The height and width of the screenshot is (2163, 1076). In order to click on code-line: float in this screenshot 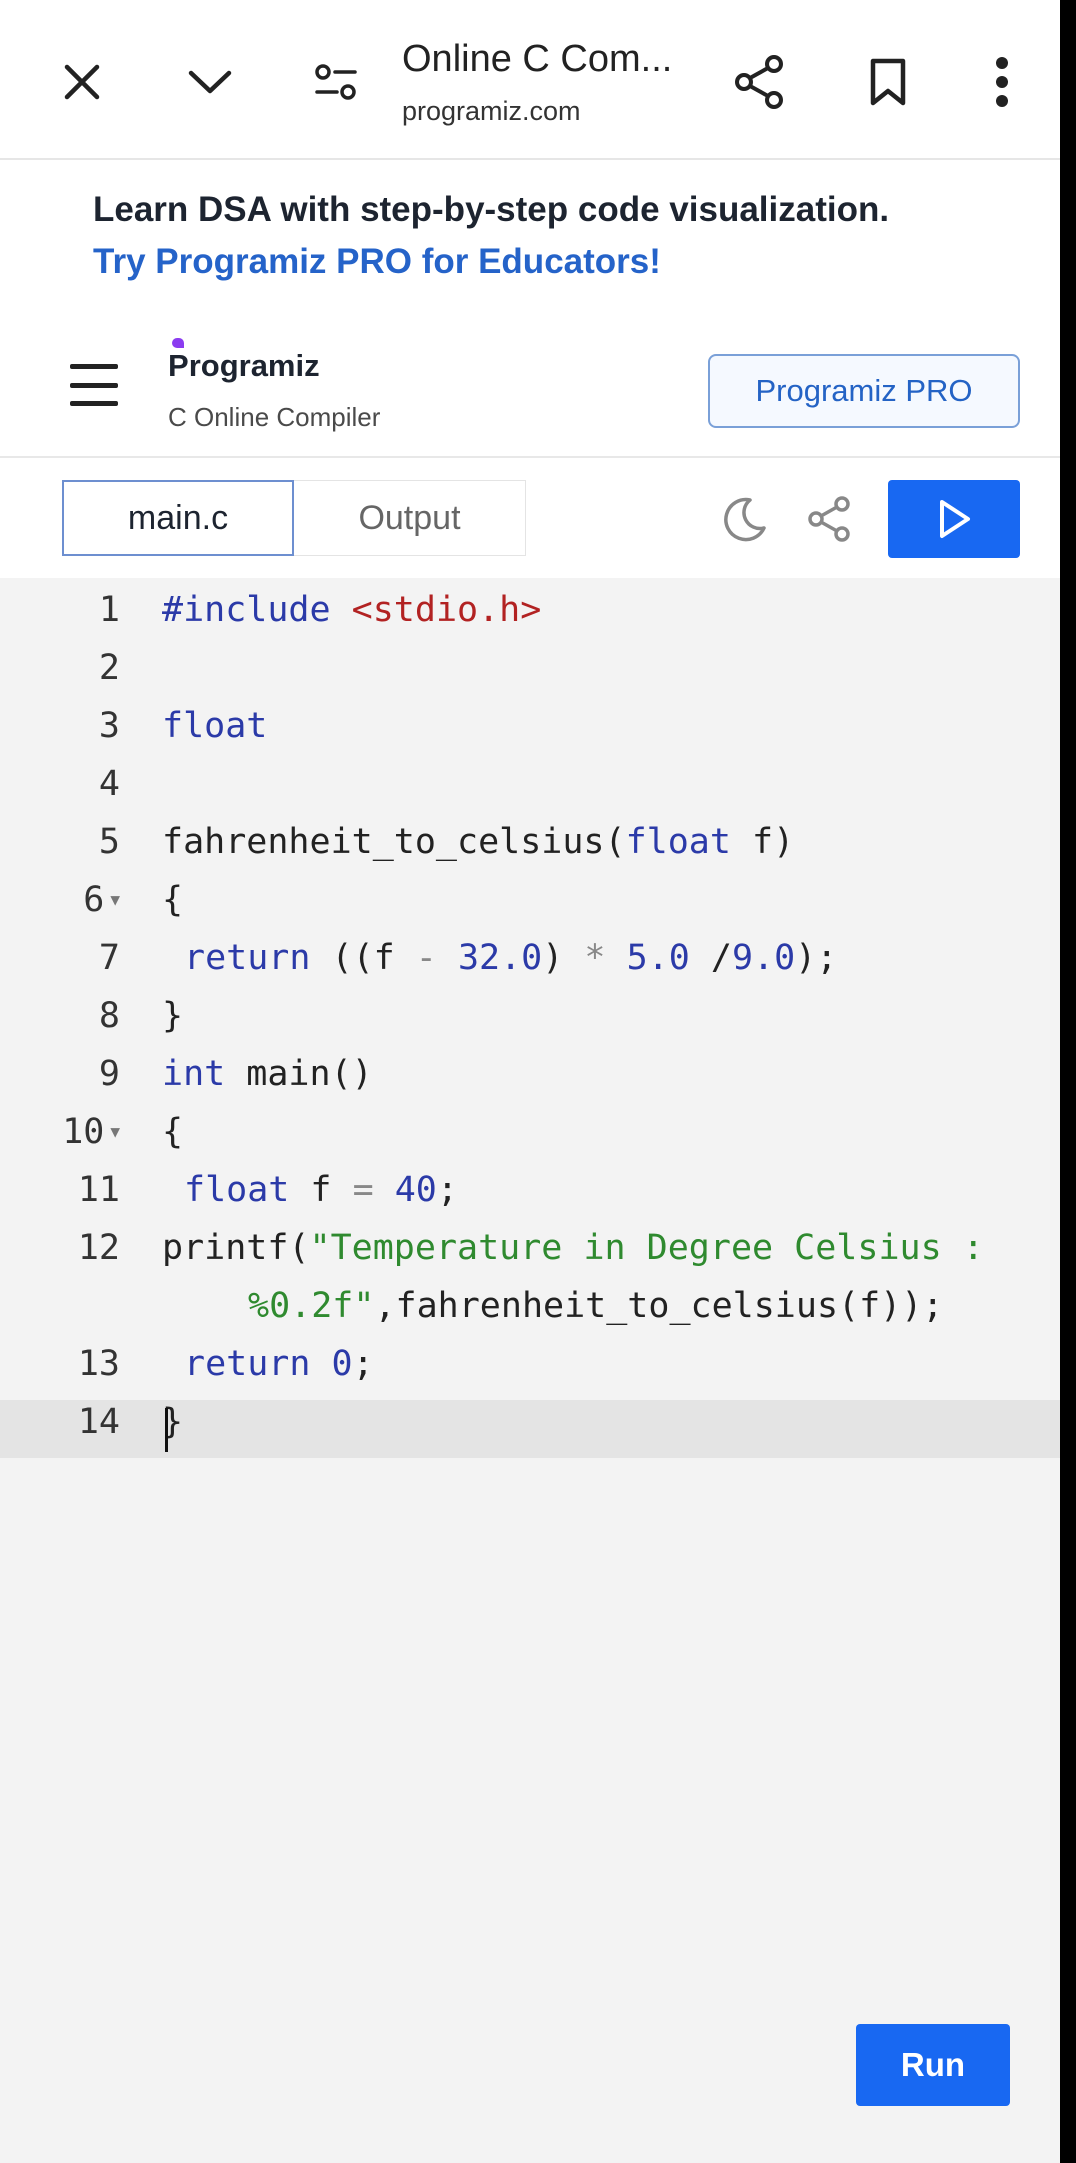, I will do `click(215, 726)`.